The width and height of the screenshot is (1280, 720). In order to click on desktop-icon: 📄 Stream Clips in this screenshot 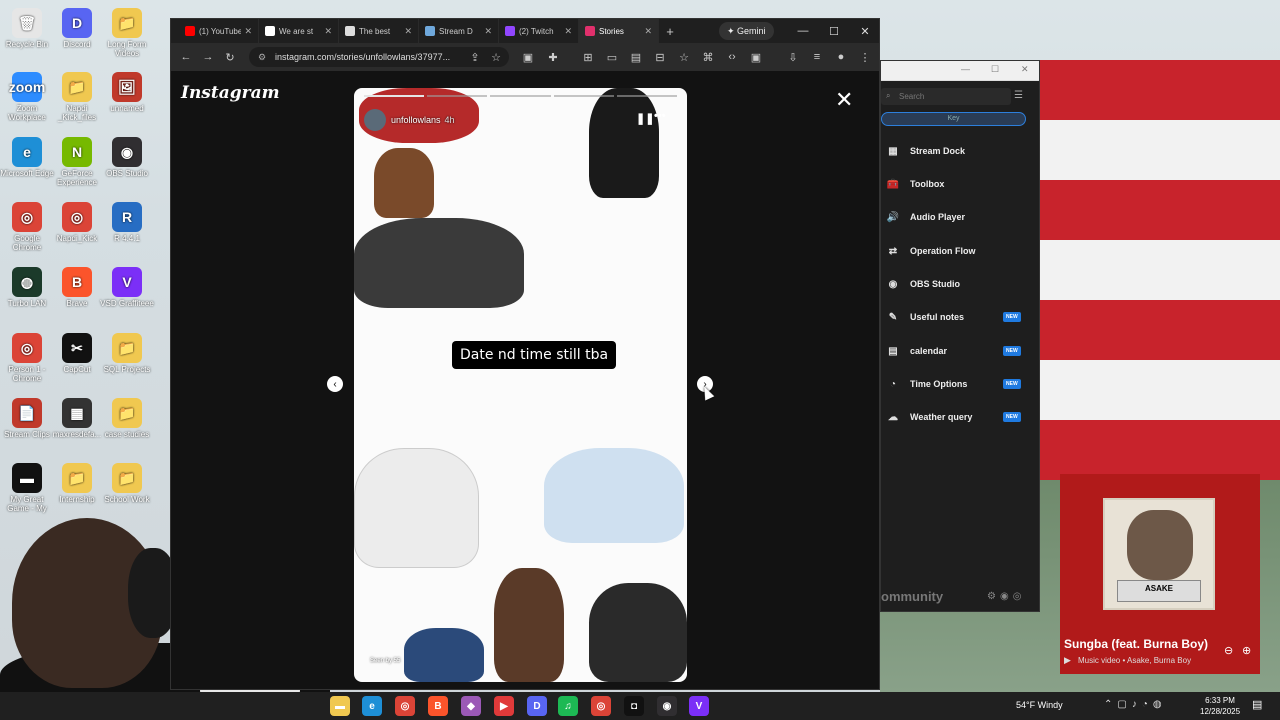, I will do `click(27, 416)`.